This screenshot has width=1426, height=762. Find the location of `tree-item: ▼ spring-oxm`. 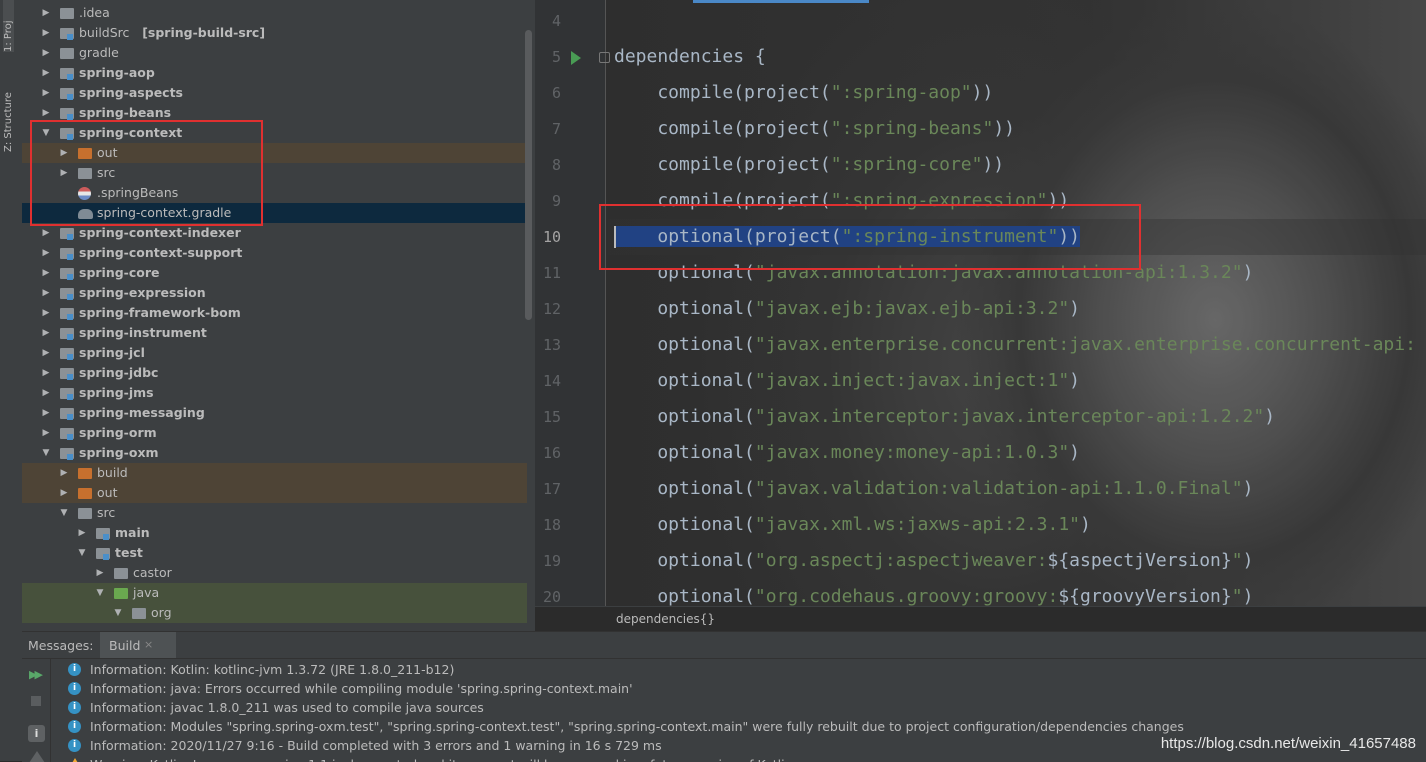

tree-item: ▼ spring-oxm is located at coordinates (274, 453).